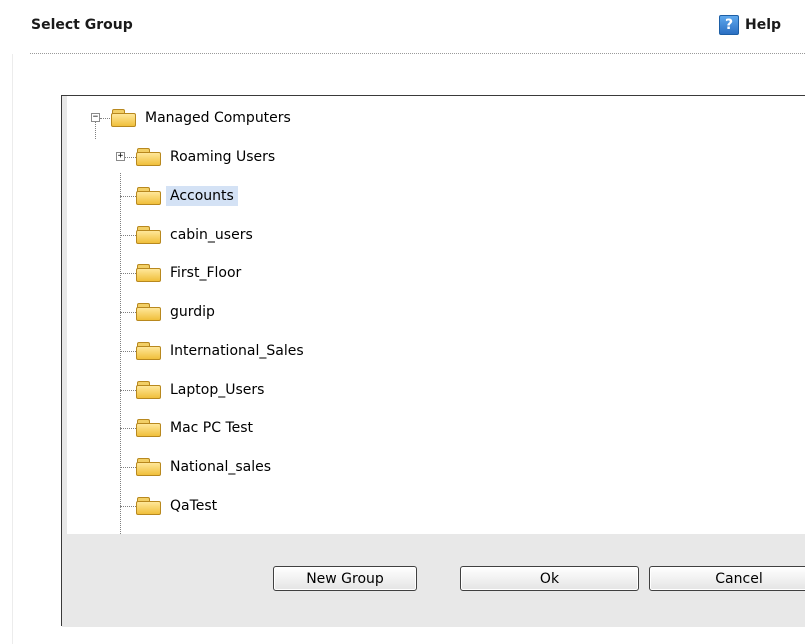 Image resolution: width=805 pixels, height=644 pixels. Describe the element at coordinates (6, 349) in the screenshot. I see `left-edge` at that location.